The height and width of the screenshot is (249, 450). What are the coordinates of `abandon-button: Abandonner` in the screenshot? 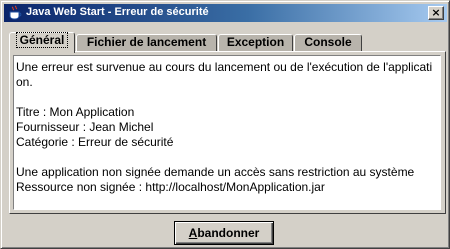 It's located at (224, 233).